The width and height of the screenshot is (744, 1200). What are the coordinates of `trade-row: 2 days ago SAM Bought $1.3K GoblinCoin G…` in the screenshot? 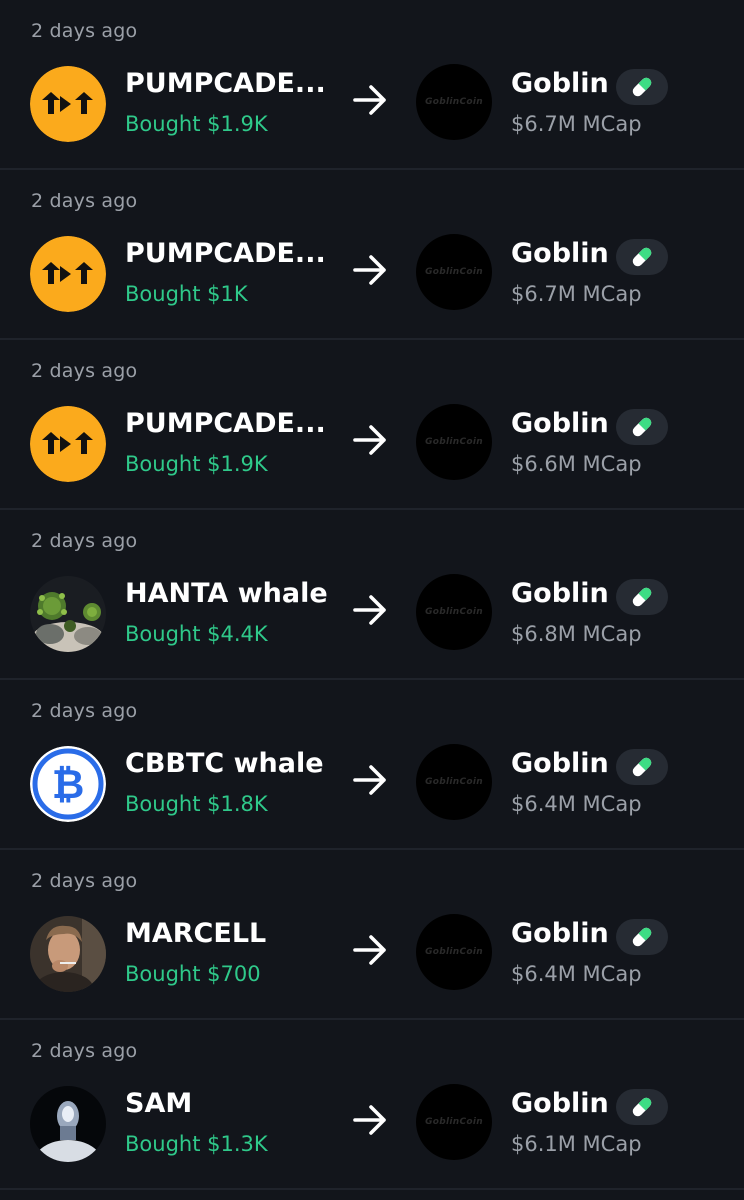 It's located at (372, 1105).